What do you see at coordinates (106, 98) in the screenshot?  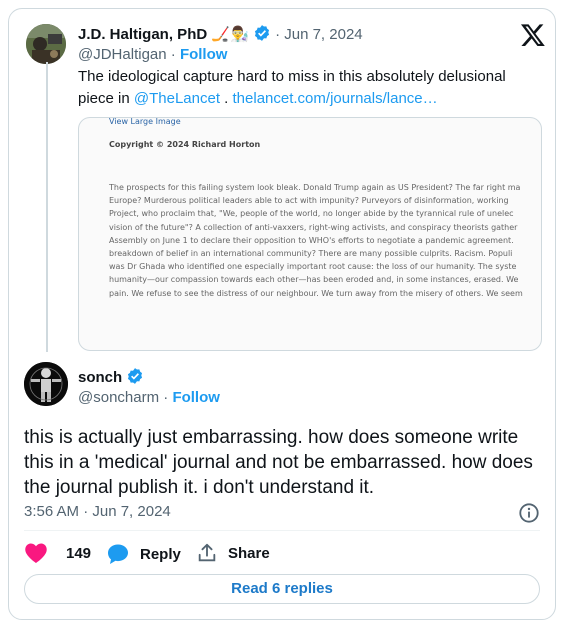 I see `text-prefix: piece in` at bounding box center [106, 98].